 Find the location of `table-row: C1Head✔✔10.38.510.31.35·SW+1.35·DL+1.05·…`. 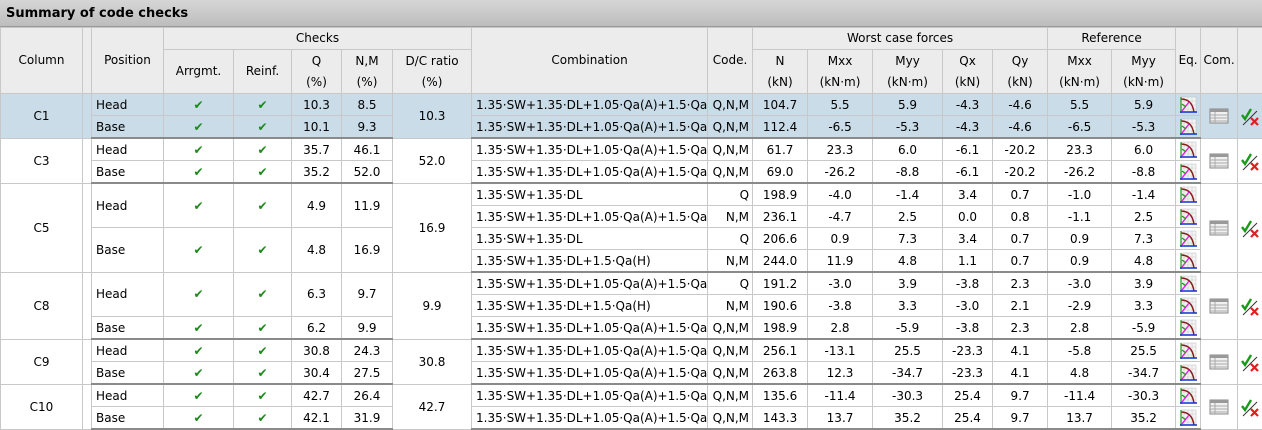

table-row: C1Head✔✔10.38.510.31.35·SW+1.35·DL+1.05·… is located at coordinates (631, 105).